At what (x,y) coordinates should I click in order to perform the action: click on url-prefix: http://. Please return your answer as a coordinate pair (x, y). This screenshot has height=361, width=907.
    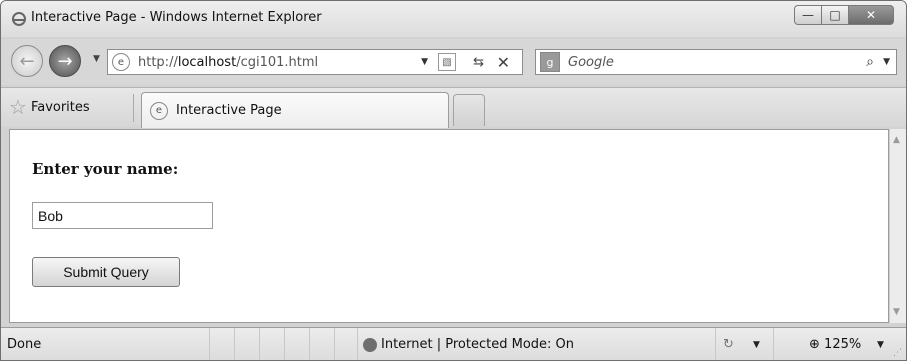
    Looking at the image, I should click on (158, 62).